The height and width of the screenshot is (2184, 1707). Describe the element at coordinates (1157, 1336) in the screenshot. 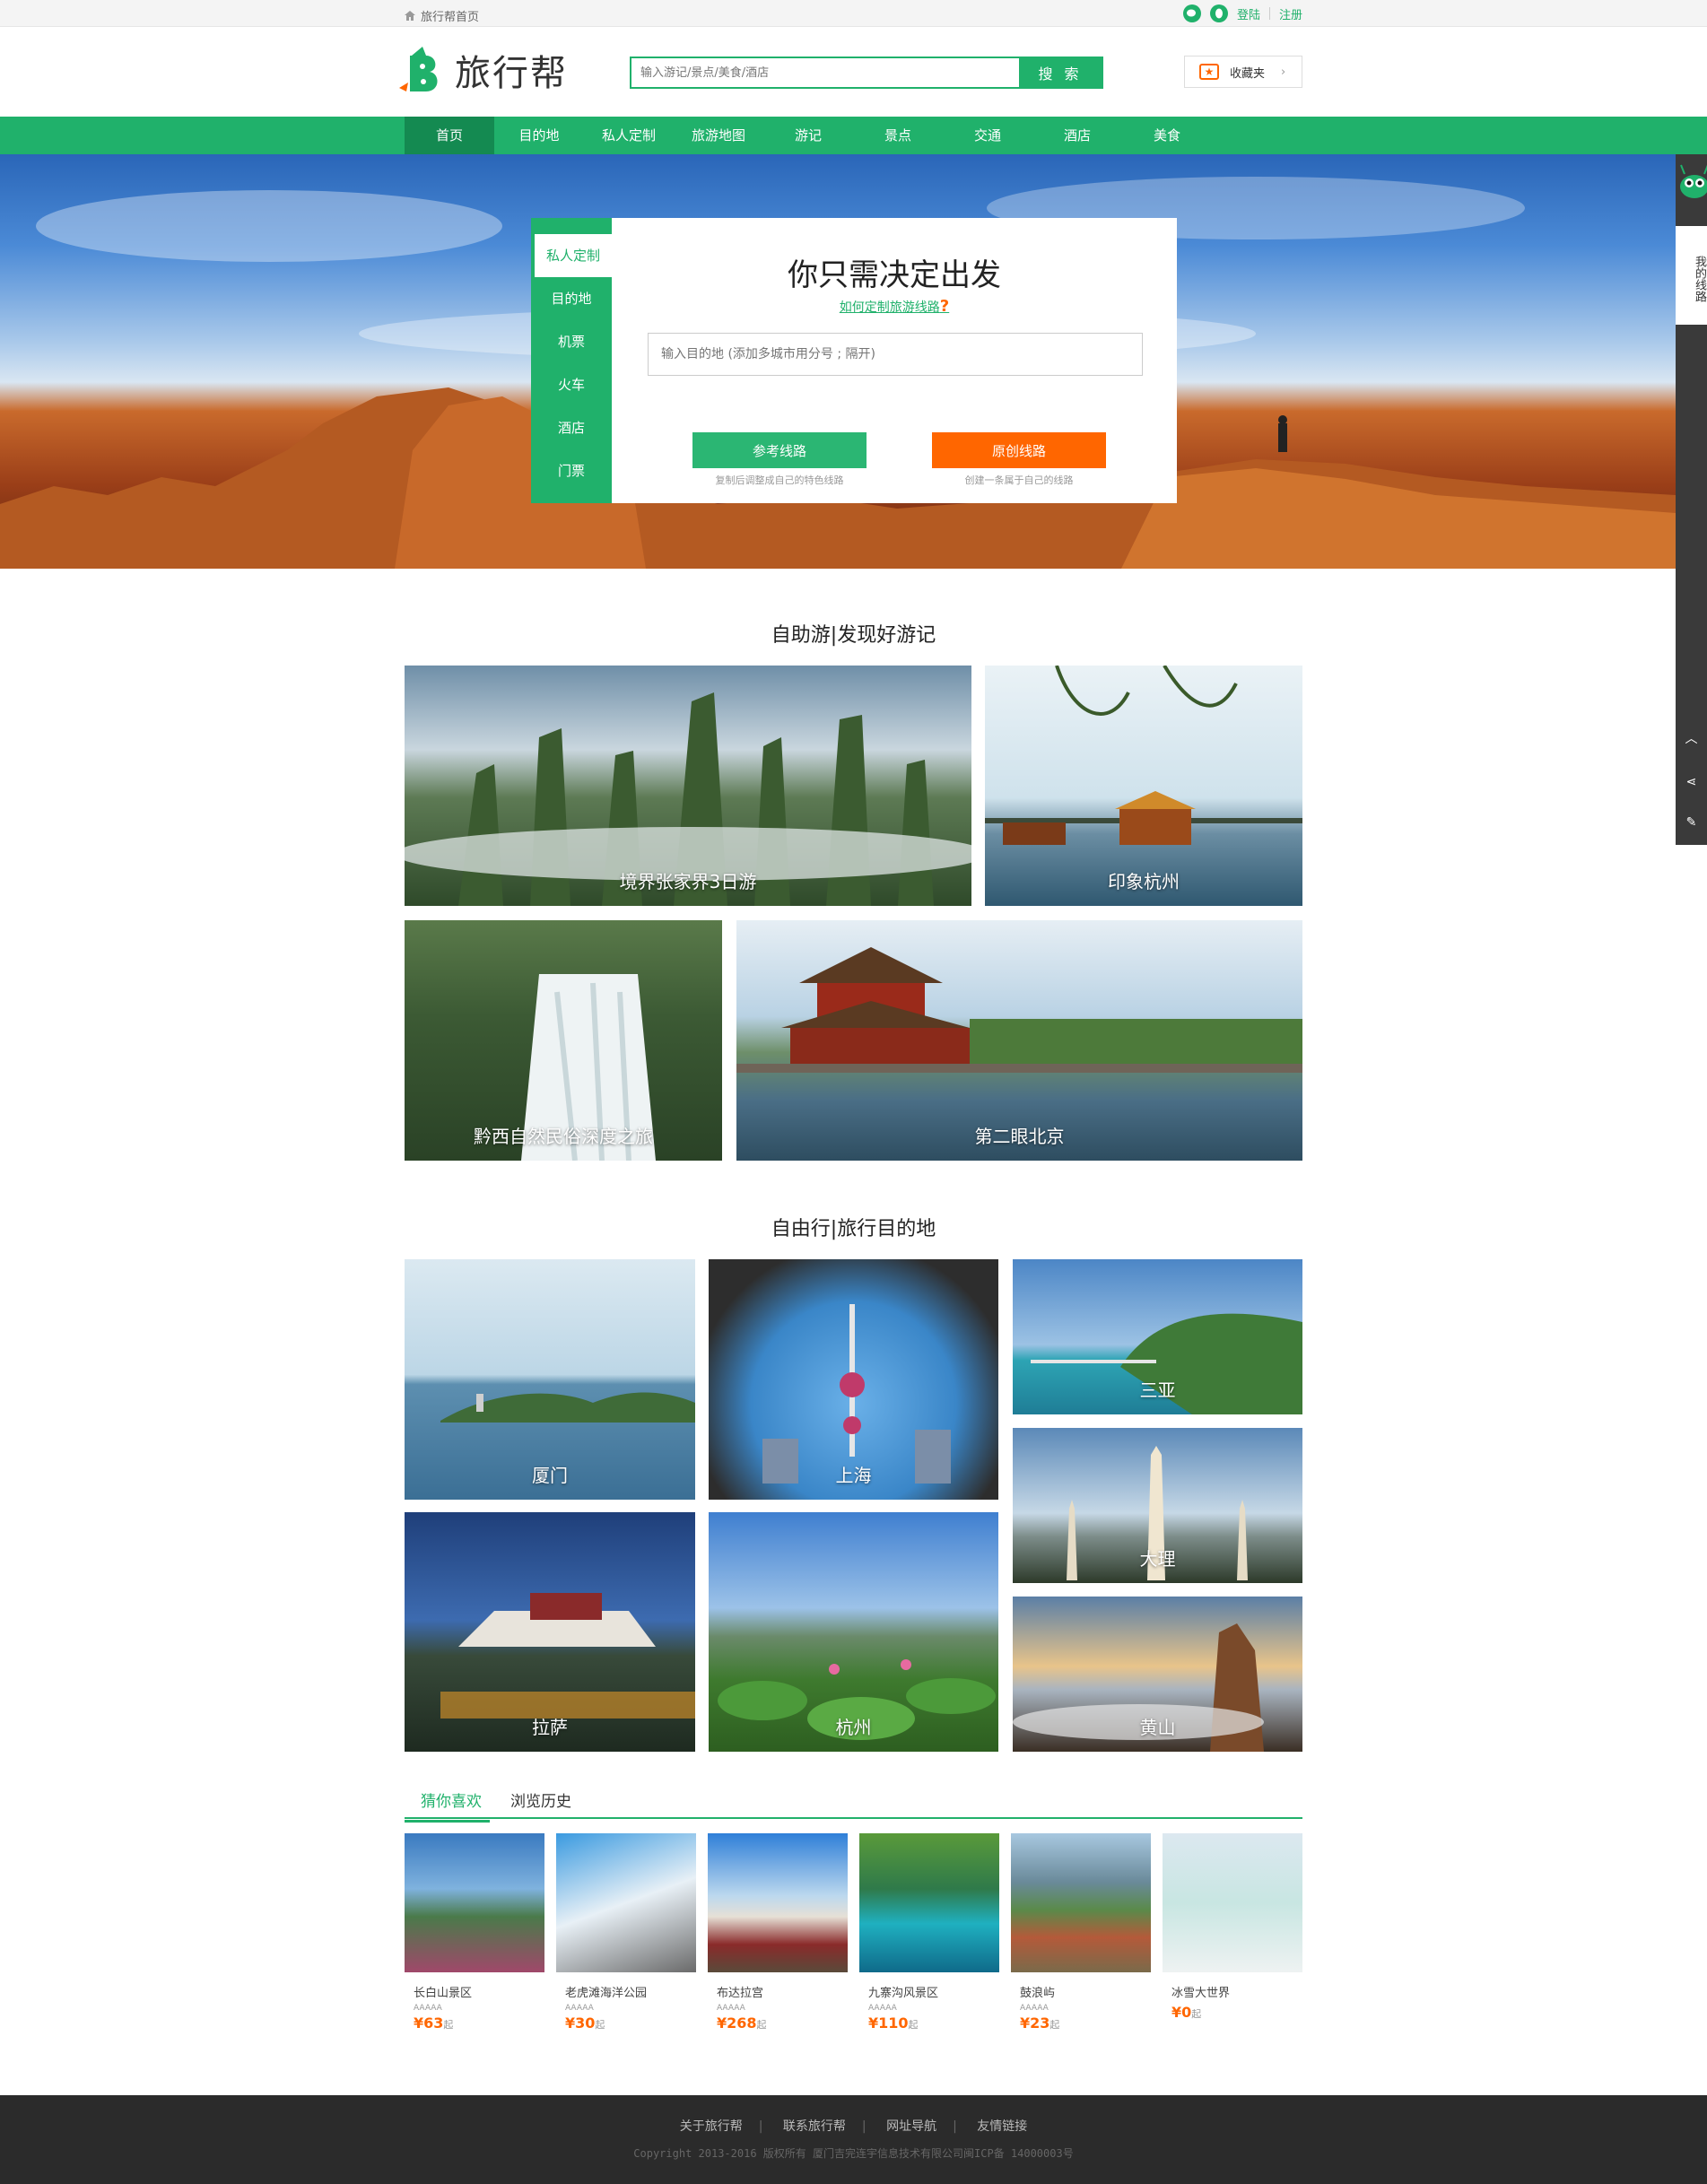

I see `destination-tile: 三亚` at that location.